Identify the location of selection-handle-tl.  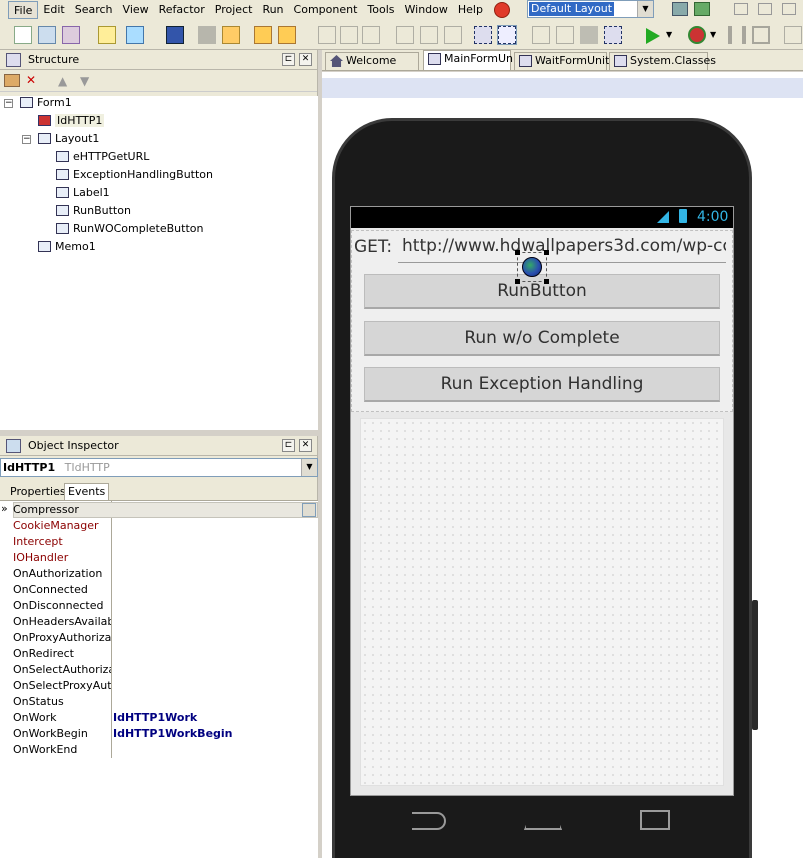
(517, 252).